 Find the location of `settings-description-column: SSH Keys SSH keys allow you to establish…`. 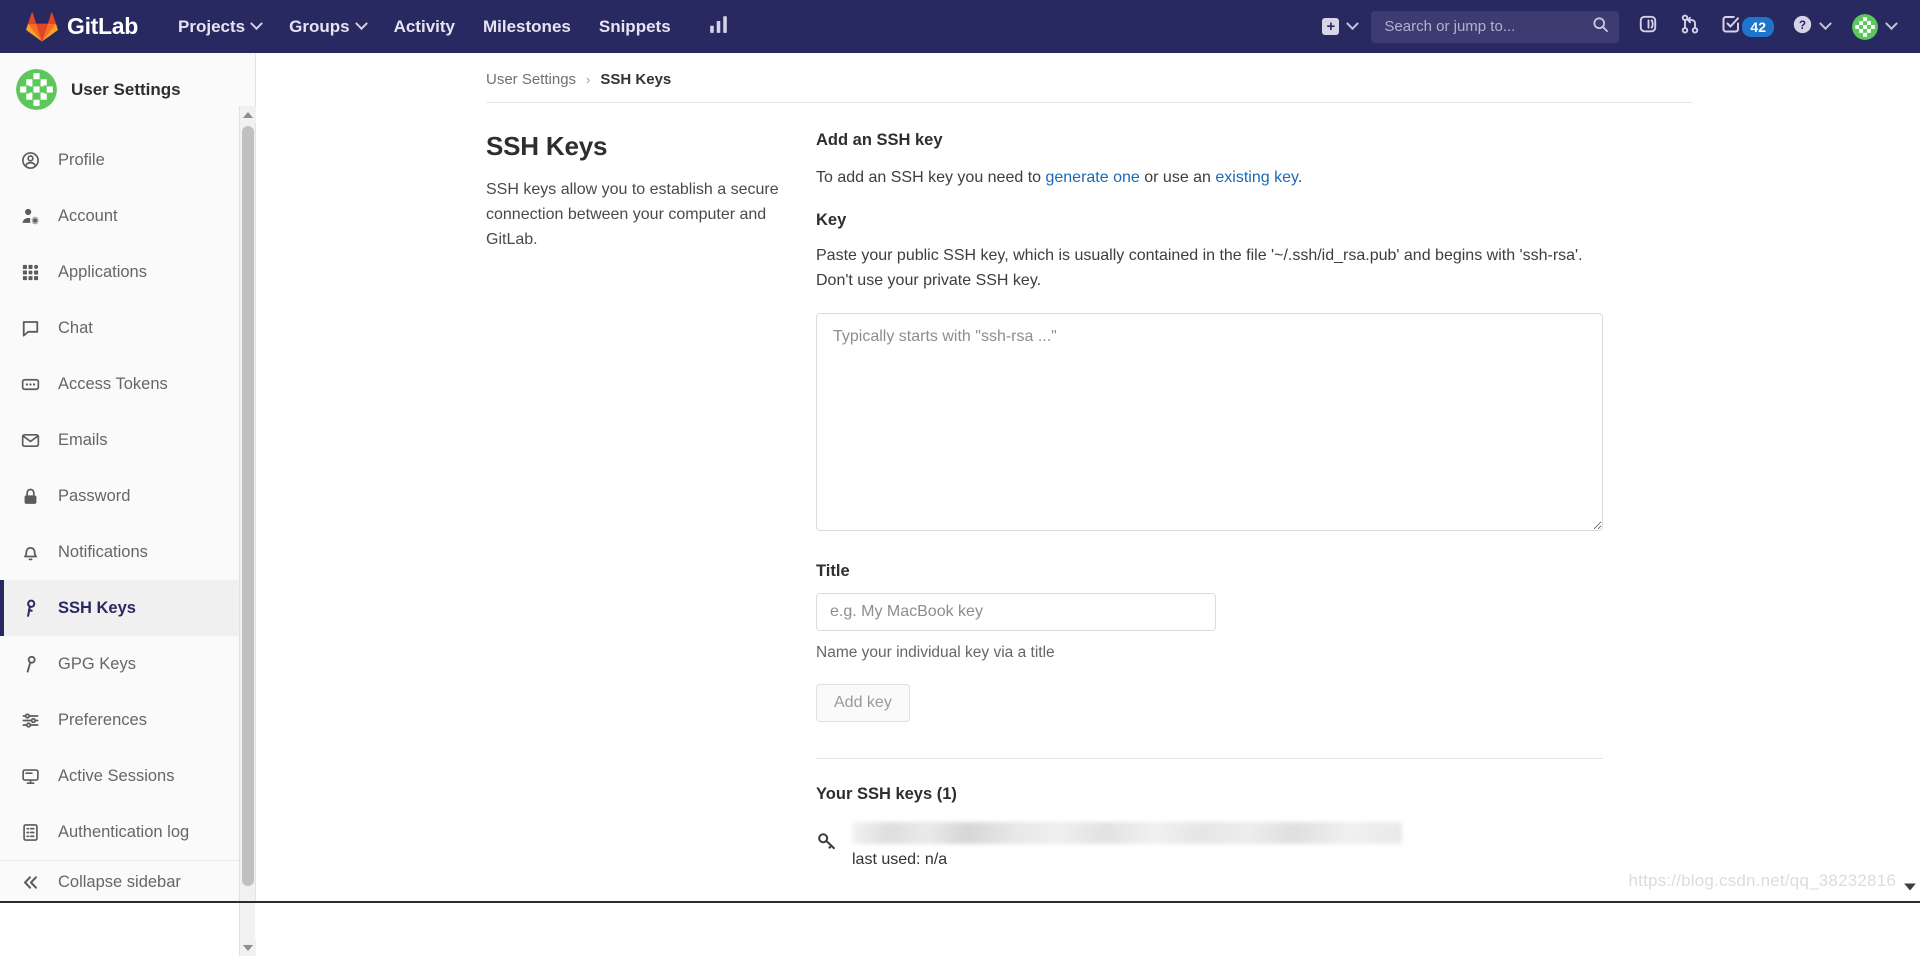

settings-description-column: SSH Keys SSH keys allow you to establish… is located at coordinates (651, 500).